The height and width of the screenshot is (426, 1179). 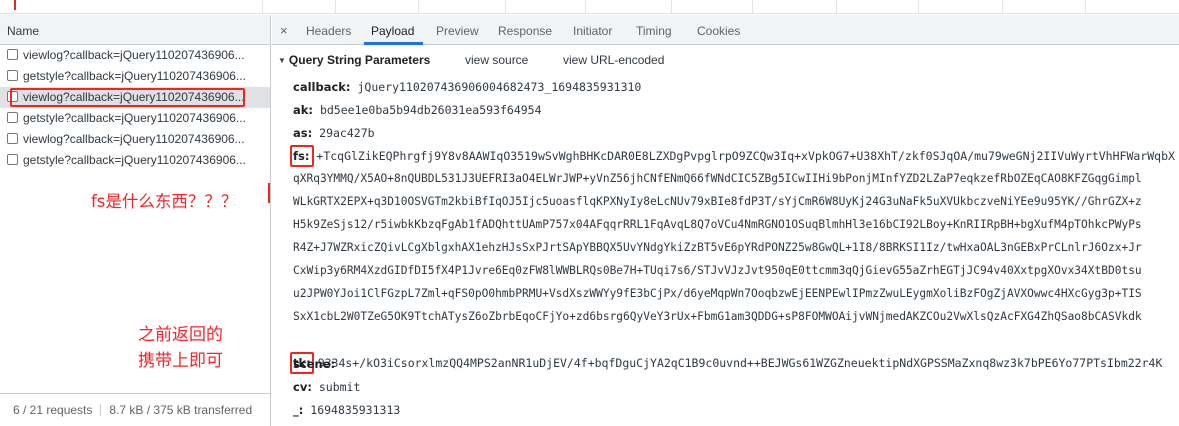 I want to click on param-timestamp-row: _: 1694835931313, so click(x=346, y=410).